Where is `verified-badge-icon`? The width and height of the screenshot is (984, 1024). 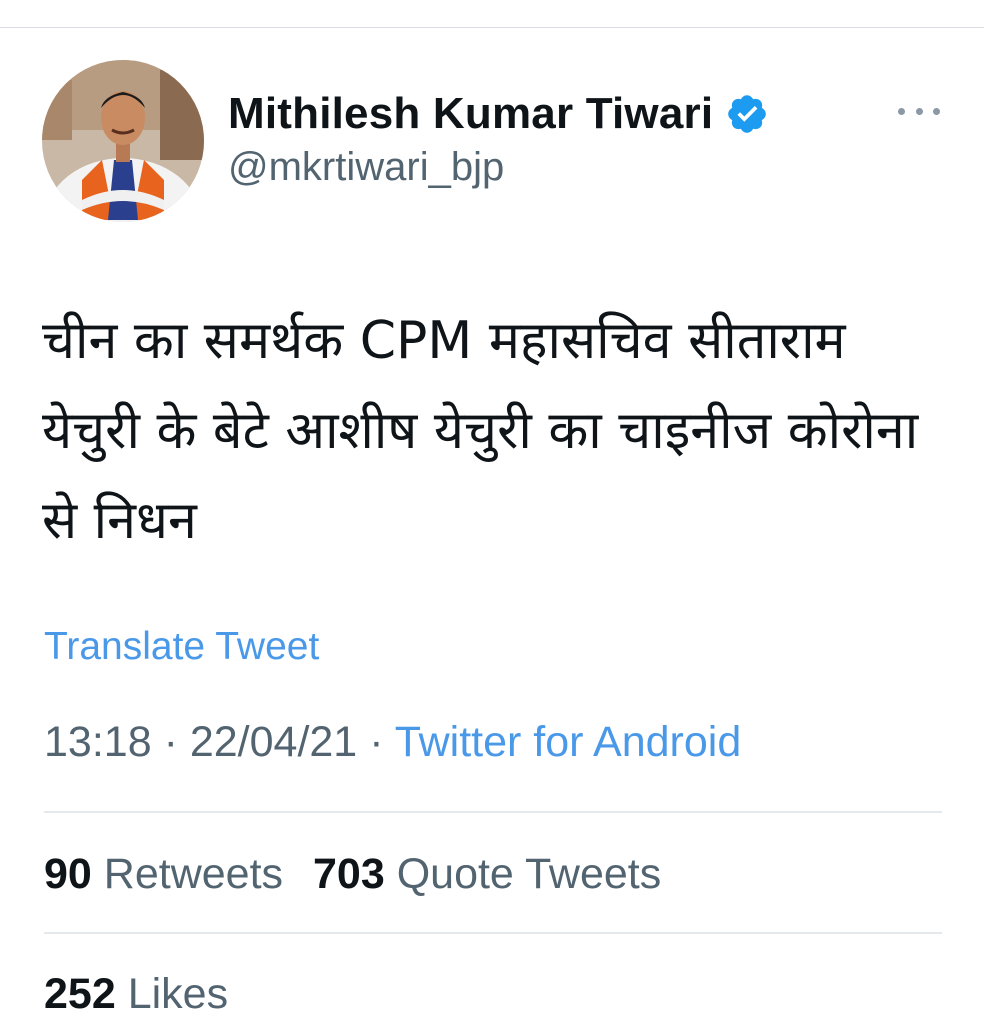 verified-badge-icon is located at coordinates (747, 114).